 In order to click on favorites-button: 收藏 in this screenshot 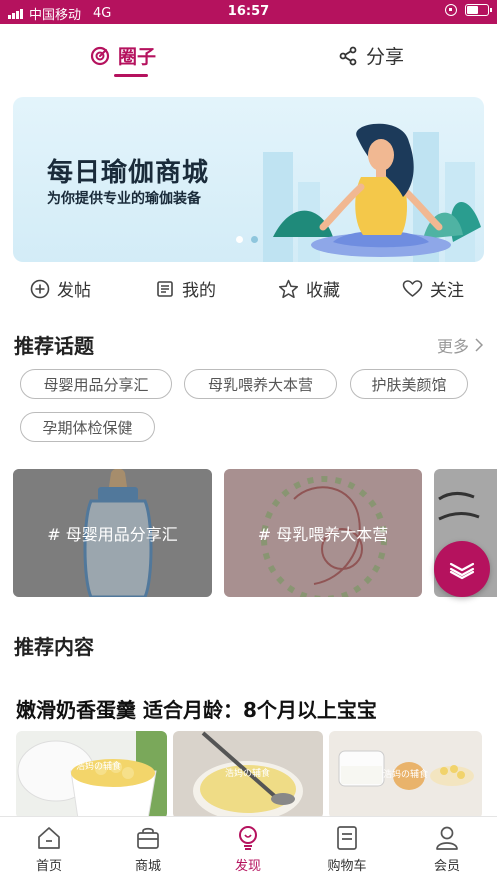, I will do `click(309, 288)`.